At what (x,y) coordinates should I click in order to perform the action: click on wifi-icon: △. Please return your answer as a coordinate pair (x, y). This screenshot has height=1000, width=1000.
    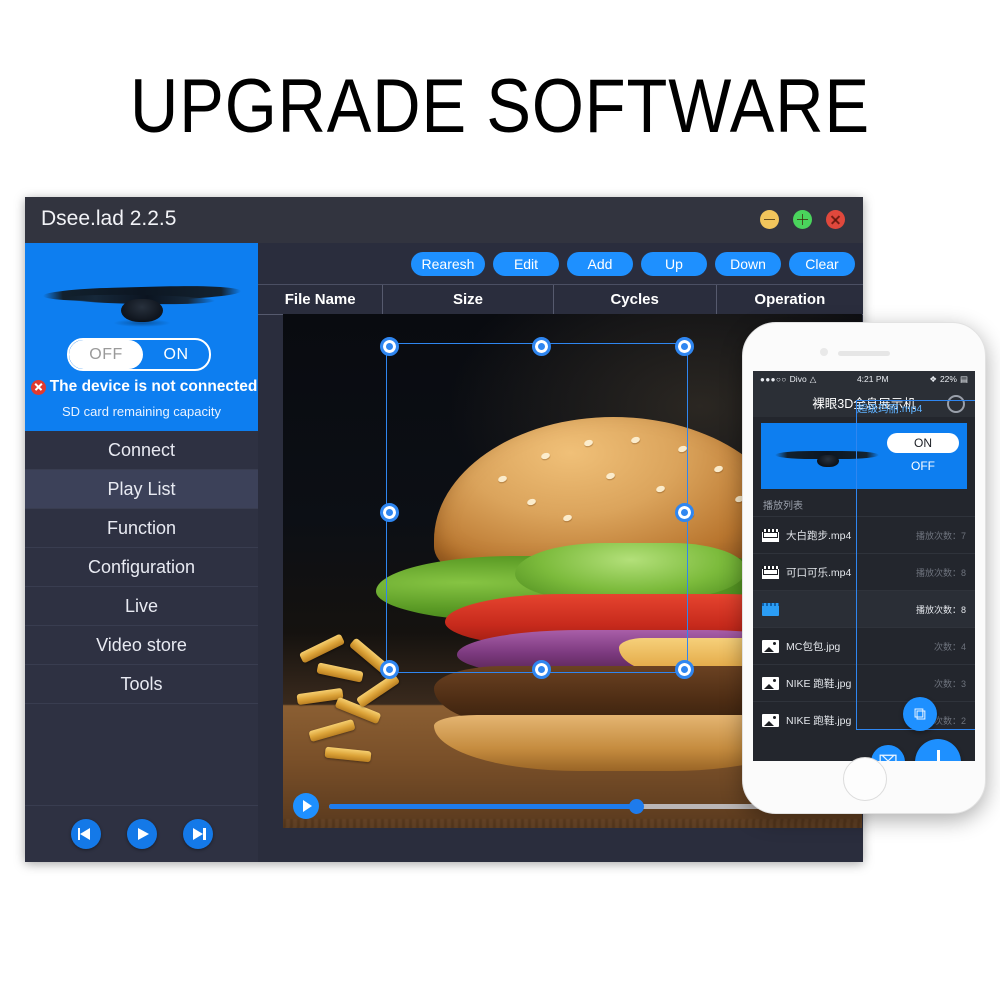
    Looking at the image, I should click on (813, 378).